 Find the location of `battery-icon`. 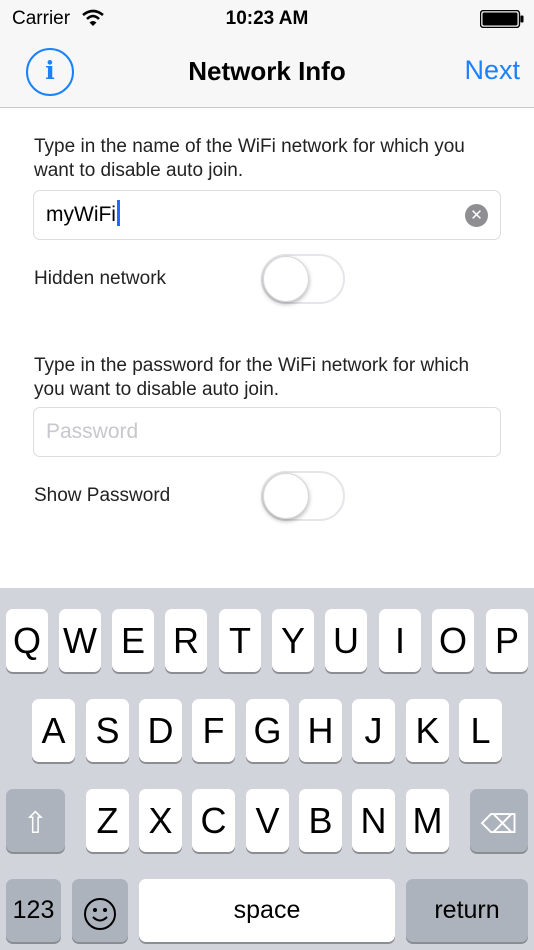

battery-icon is located at coordinates (502, 19).